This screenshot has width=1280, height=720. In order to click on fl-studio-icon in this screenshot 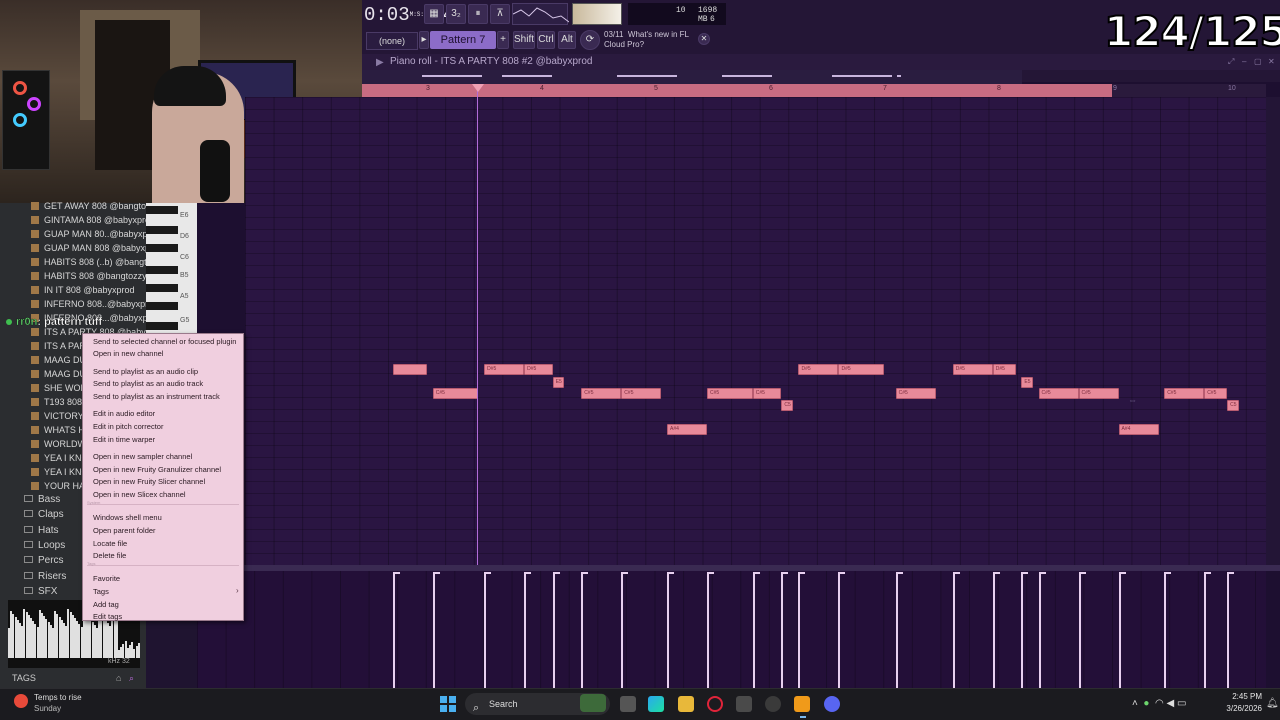, I will do `click(802, 704)`.